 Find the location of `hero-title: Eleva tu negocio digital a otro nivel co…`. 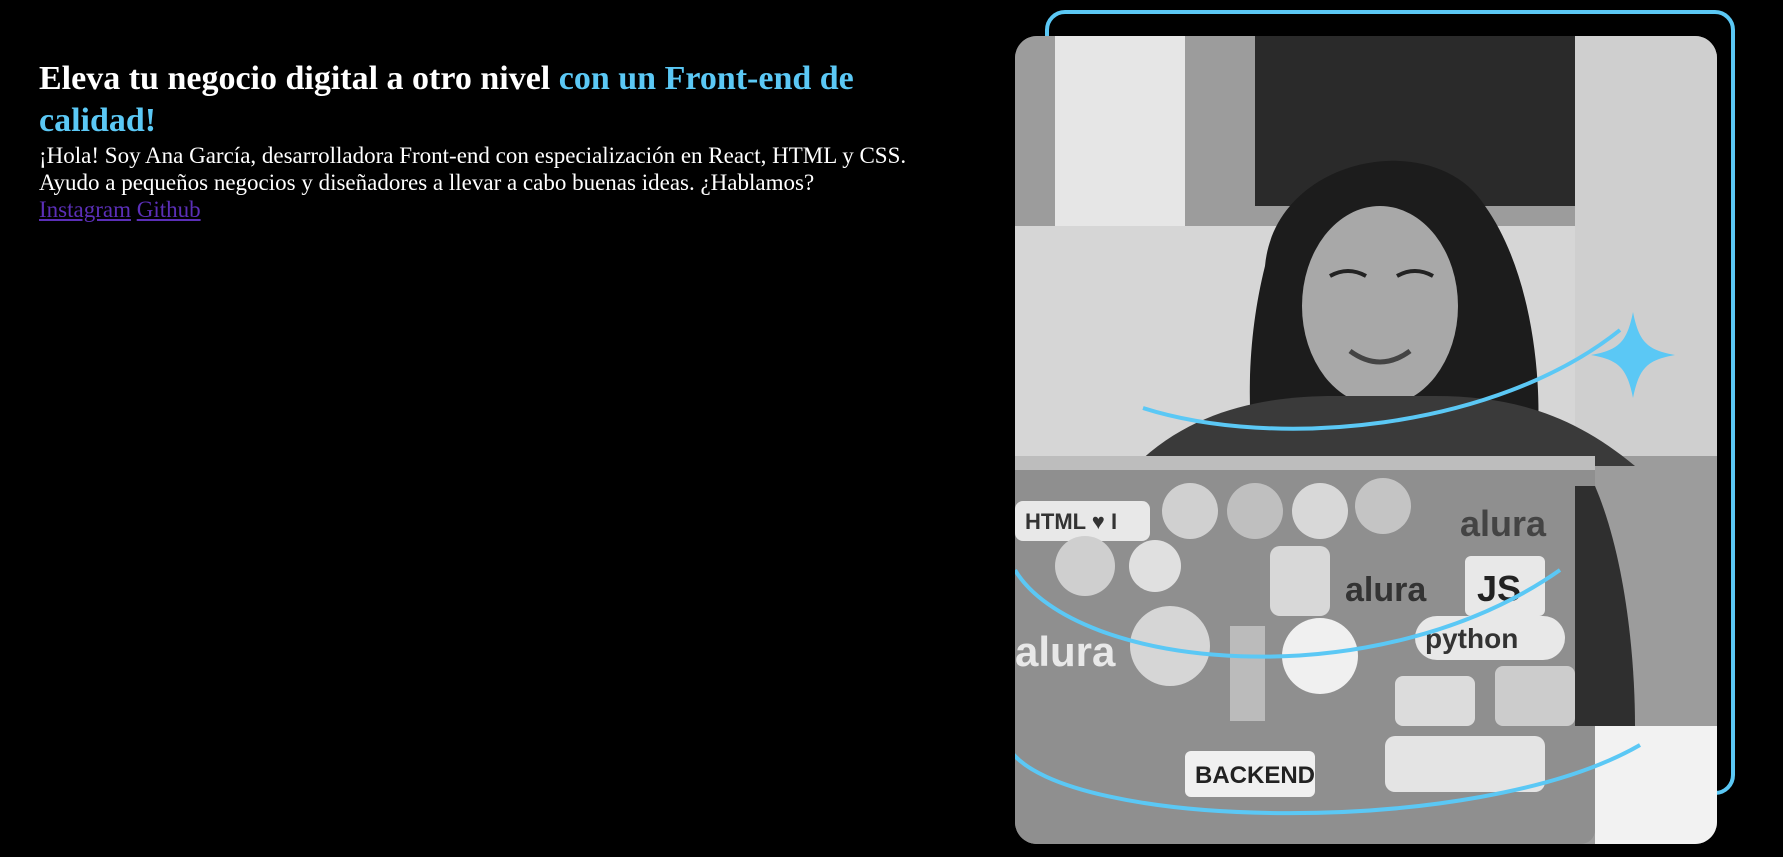

hero-title: Eleva tu negocio digital a otro nivel co… is located at coordinates (499, 100).